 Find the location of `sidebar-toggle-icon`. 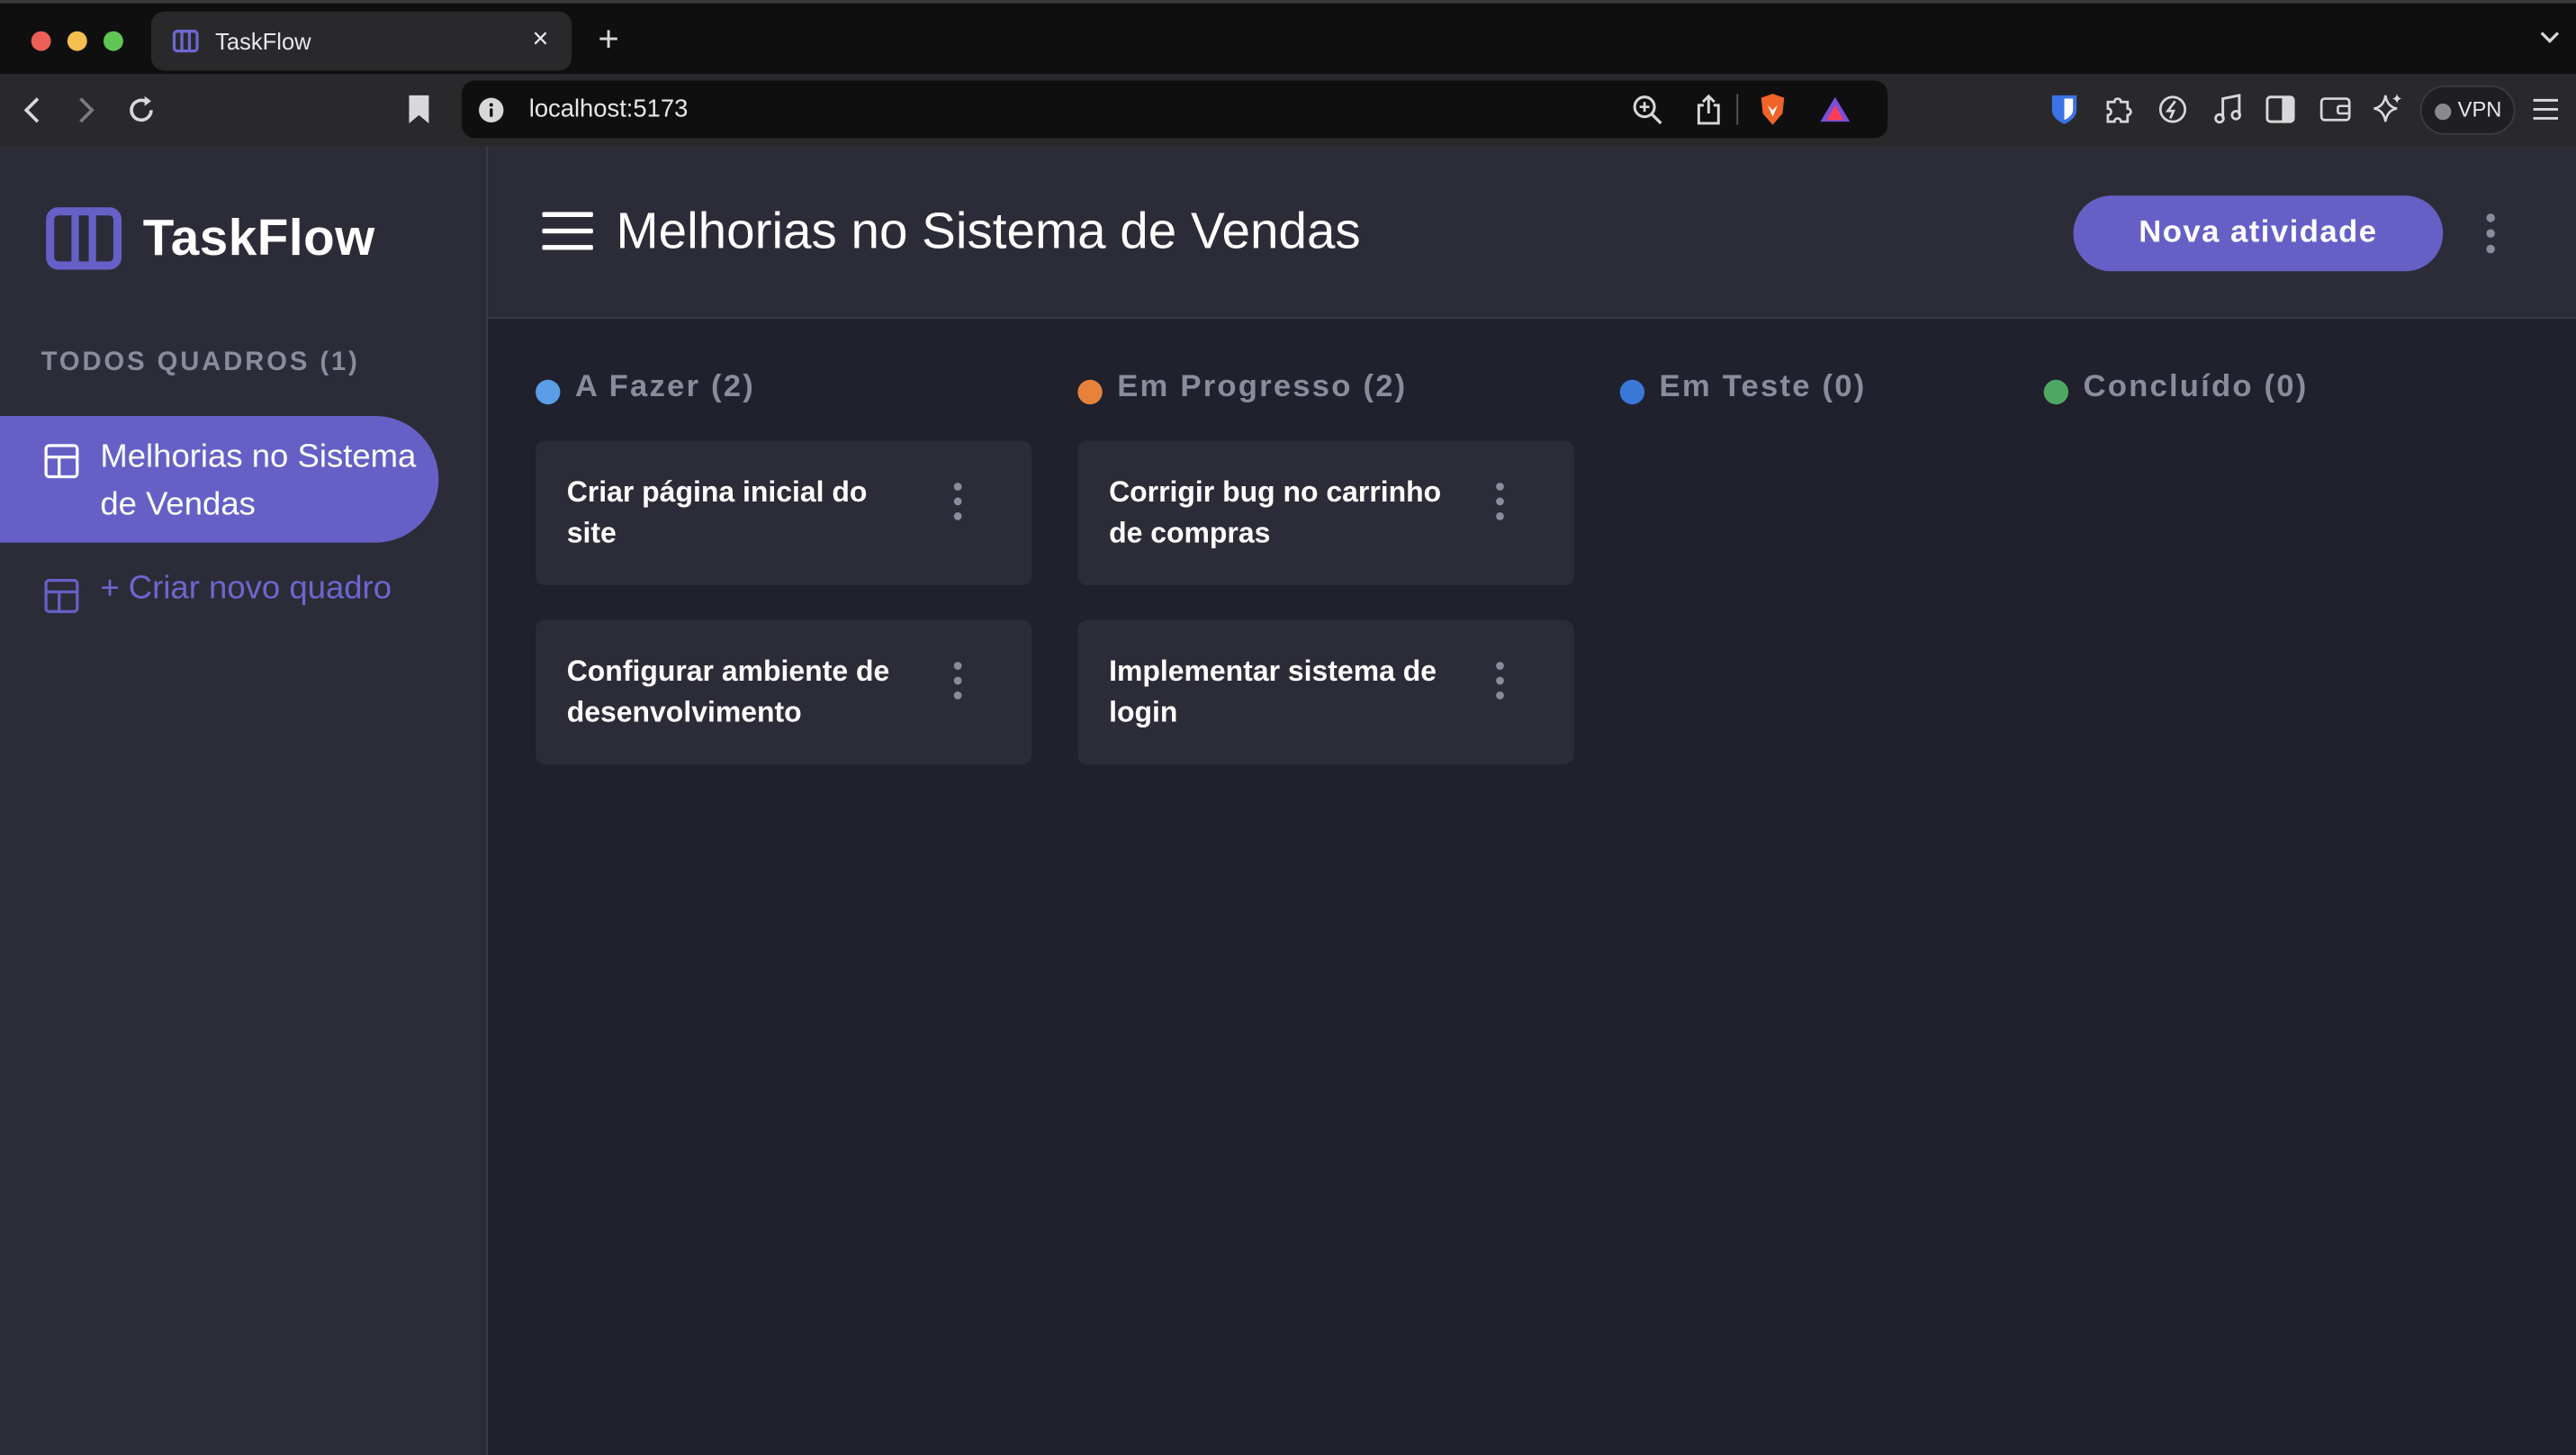

sidebar-toggle-icon is located at coordinates (2280, 113).